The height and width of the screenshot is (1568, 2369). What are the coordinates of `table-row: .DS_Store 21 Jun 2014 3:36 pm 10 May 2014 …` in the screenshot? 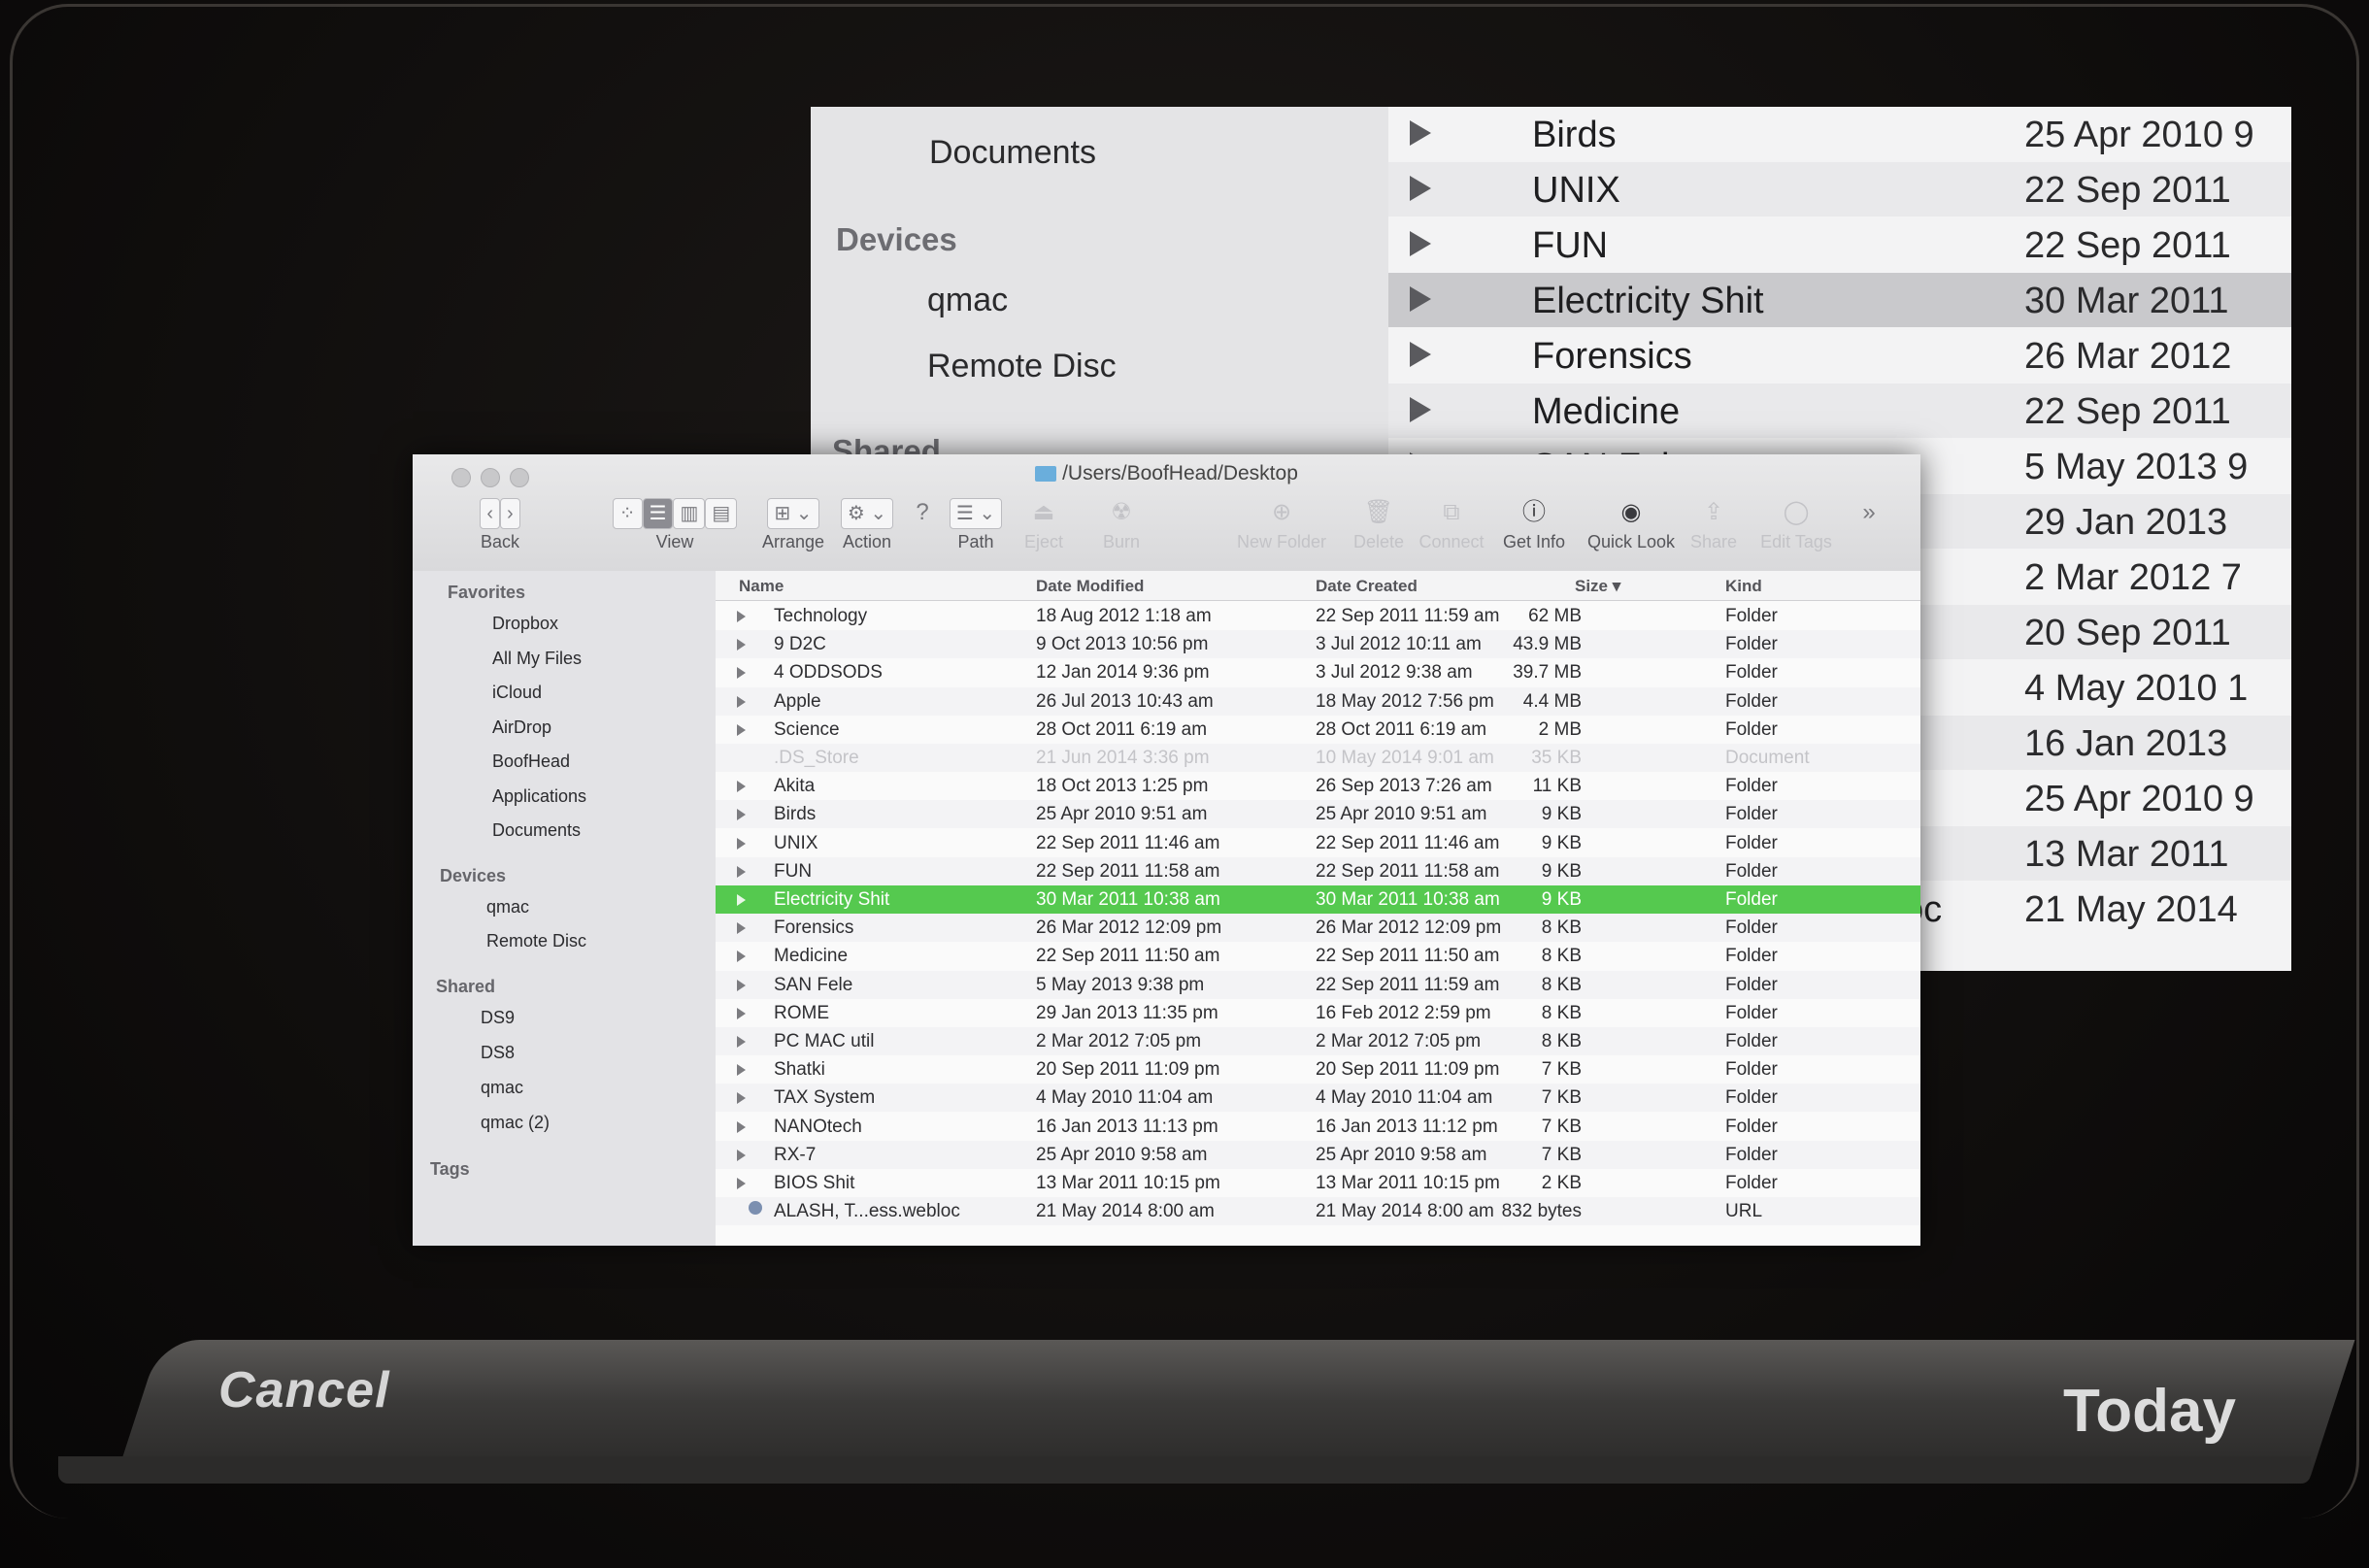 It's located at (1318, 758).